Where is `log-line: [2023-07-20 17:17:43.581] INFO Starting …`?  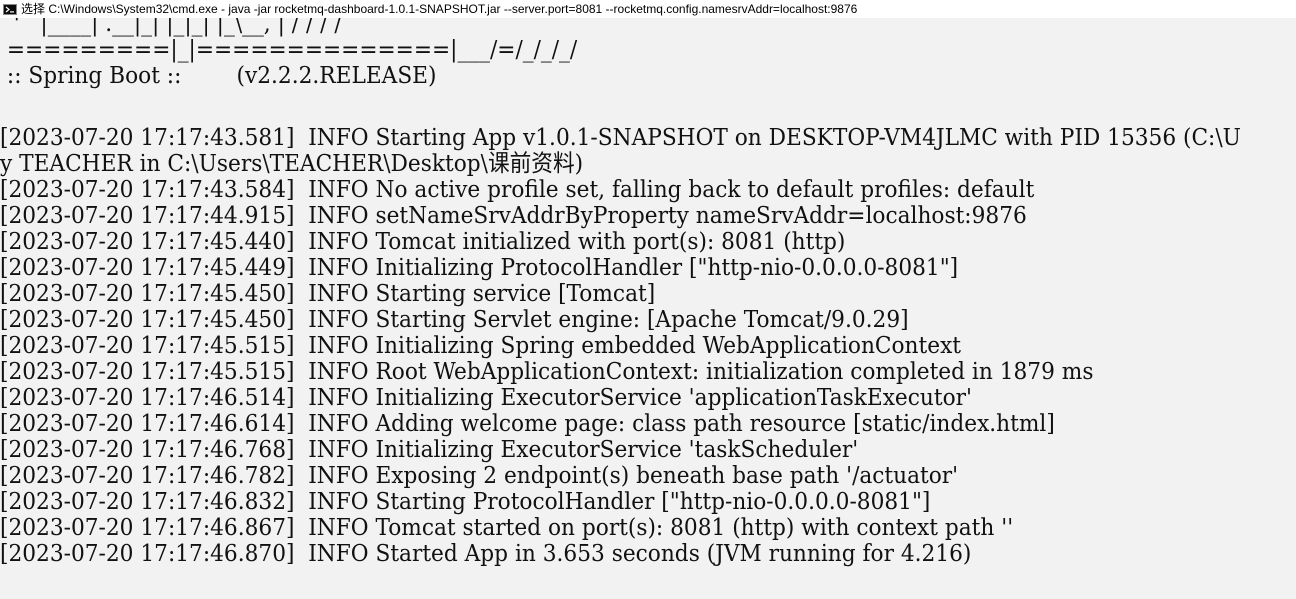 log-line: [2023-07-20 17:17:43.581] INFO Starting … is located at coordinates (620, 137).